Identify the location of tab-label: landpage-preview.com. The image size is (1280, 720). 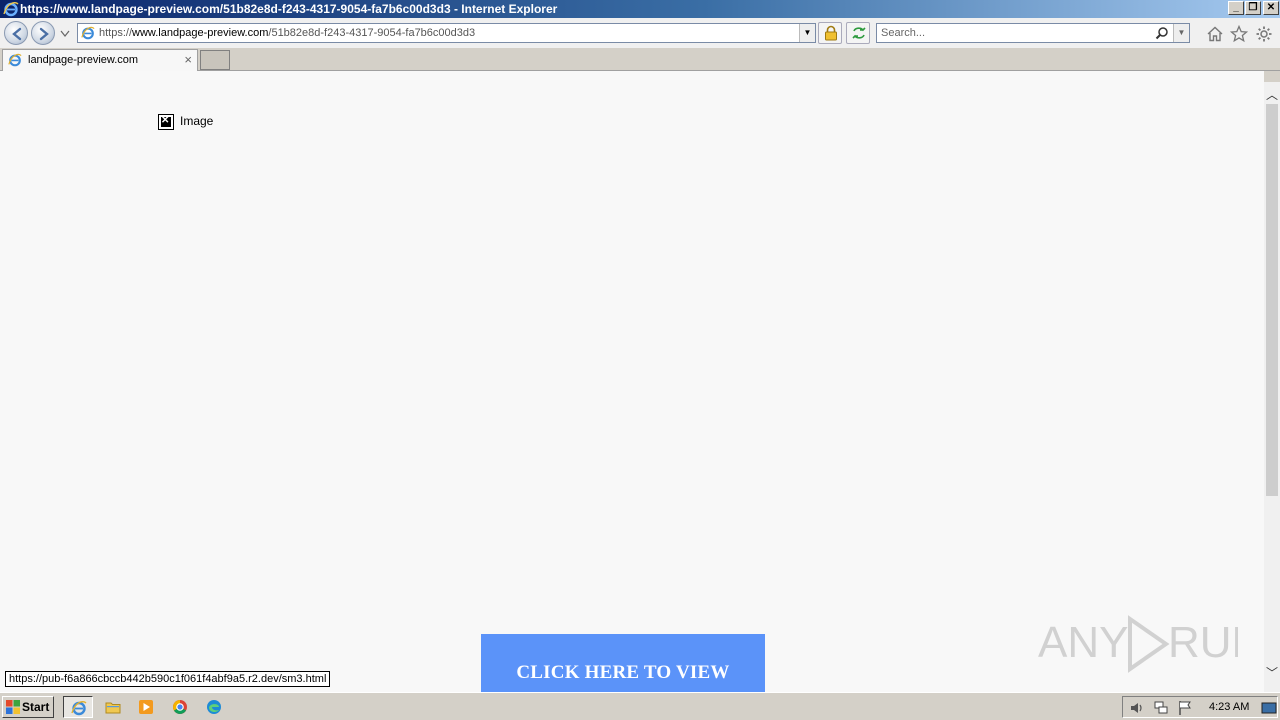
(83, 60).